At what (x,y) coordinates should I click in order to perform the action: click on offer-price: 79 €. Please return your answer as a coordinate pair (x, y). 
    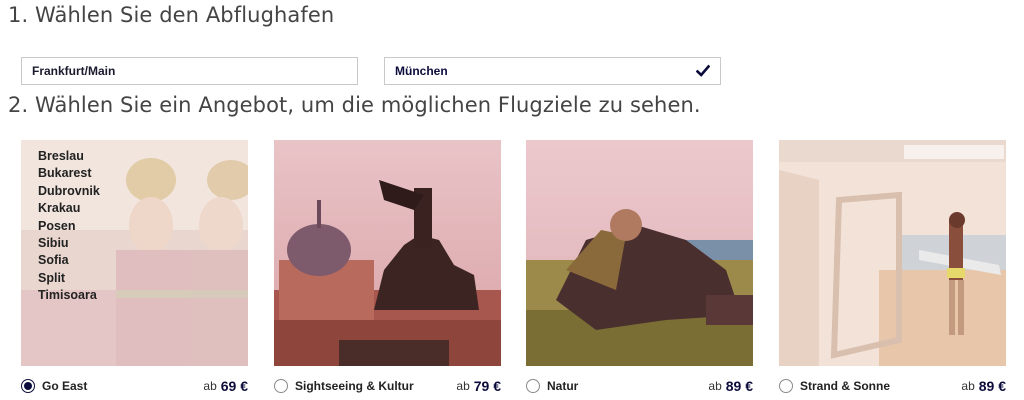
    Looking at the image, I should click on (487, 386).